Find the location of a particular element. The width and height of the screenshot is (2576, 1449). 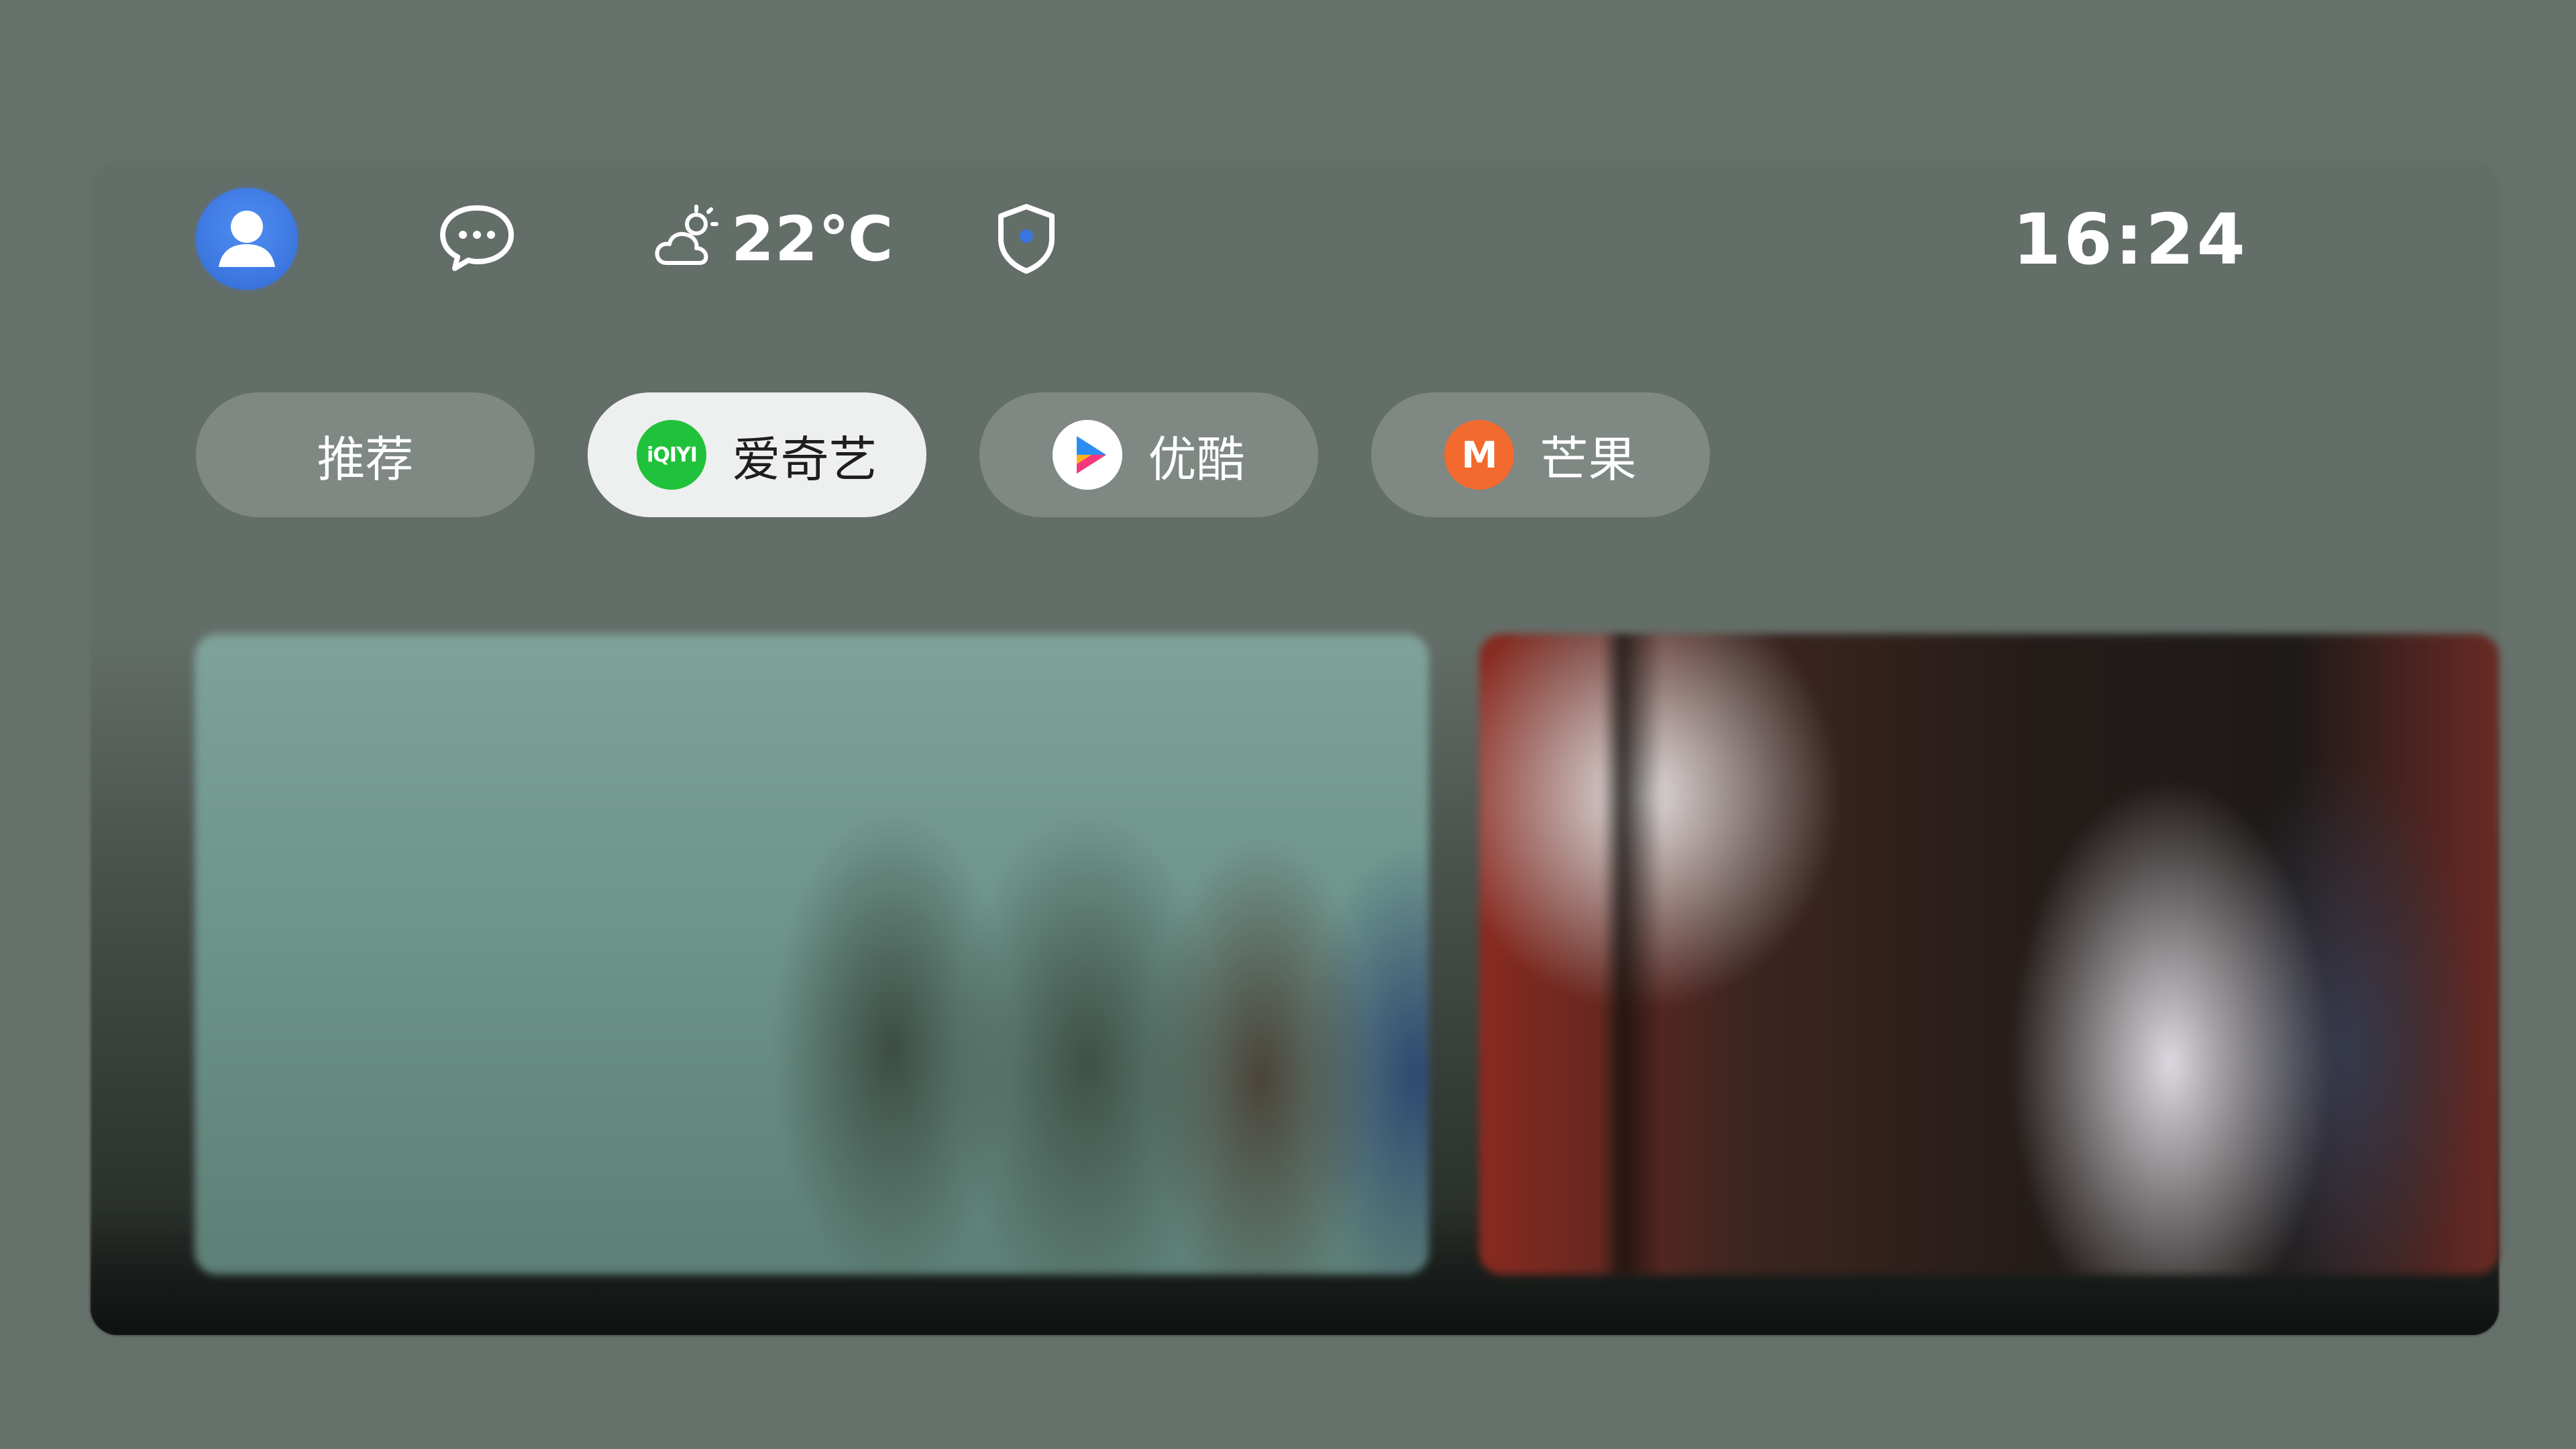

tab-iqiyi: iQIYI 爱奇艺 is located at coordinates (757, 454).